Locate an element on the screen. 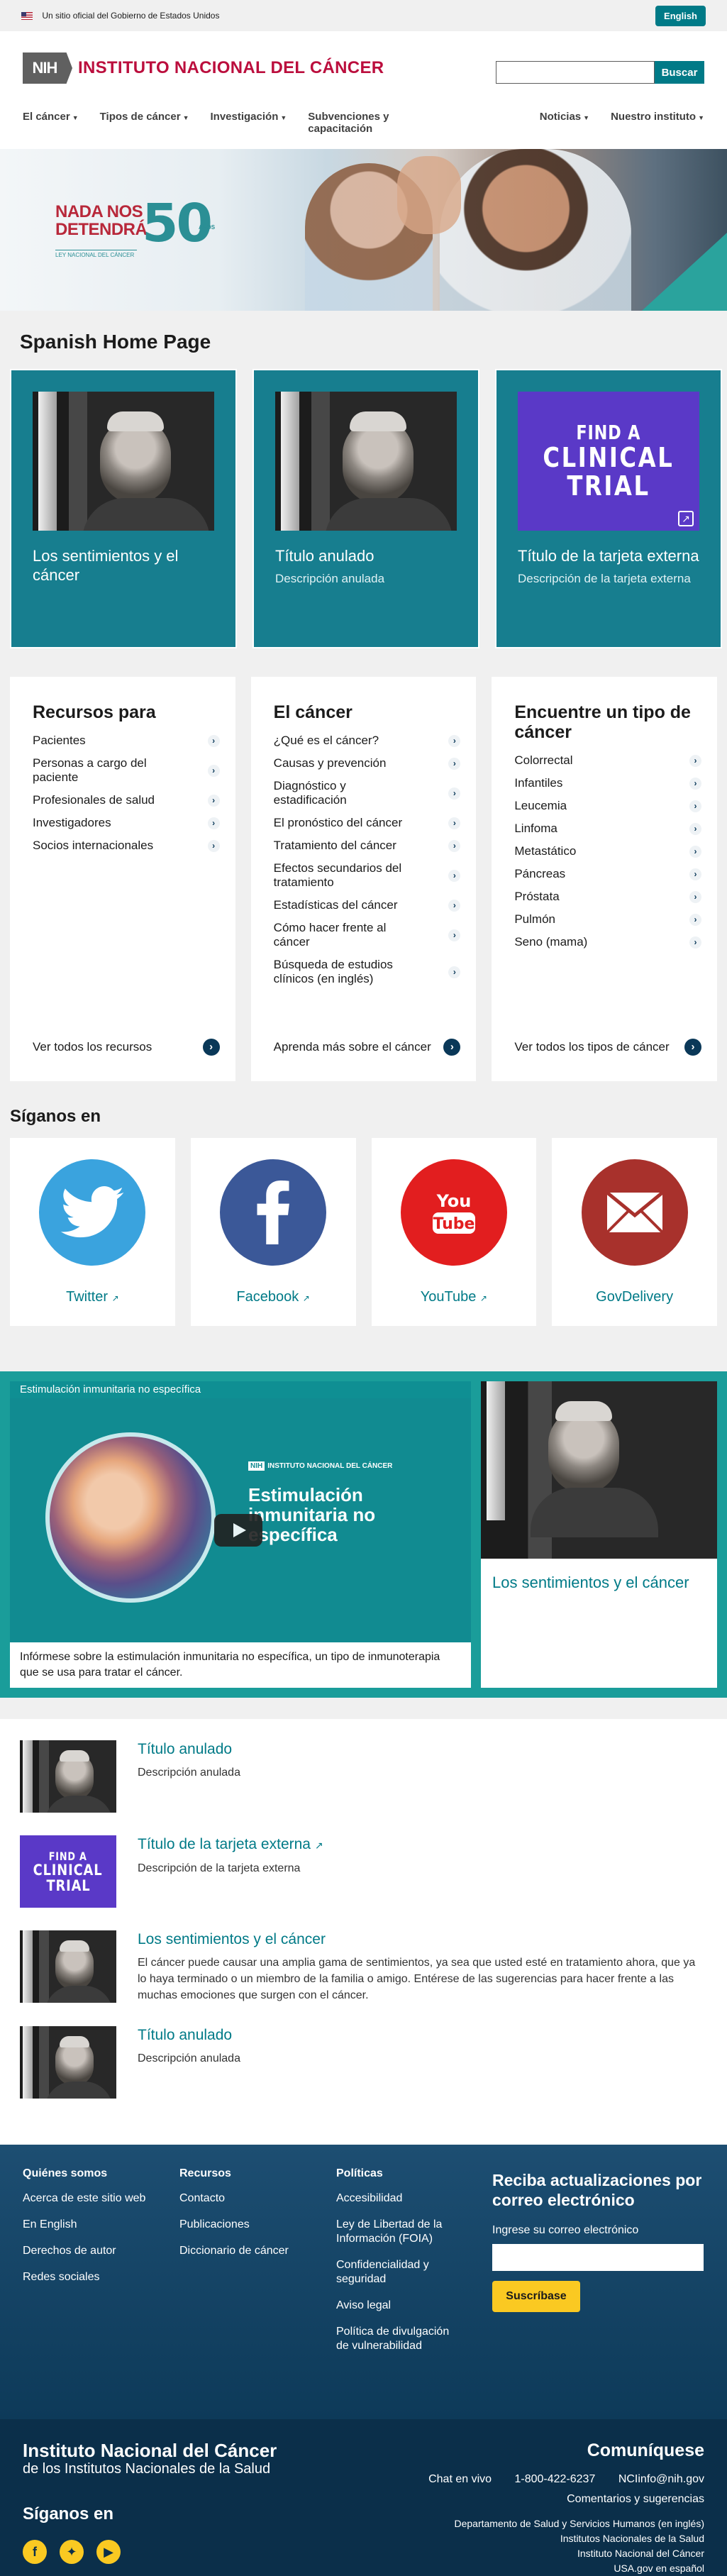 Image resolution: width=727 pixels, height=2576 pixels. facebook-f-icon is located at coordinates (273, 1212).